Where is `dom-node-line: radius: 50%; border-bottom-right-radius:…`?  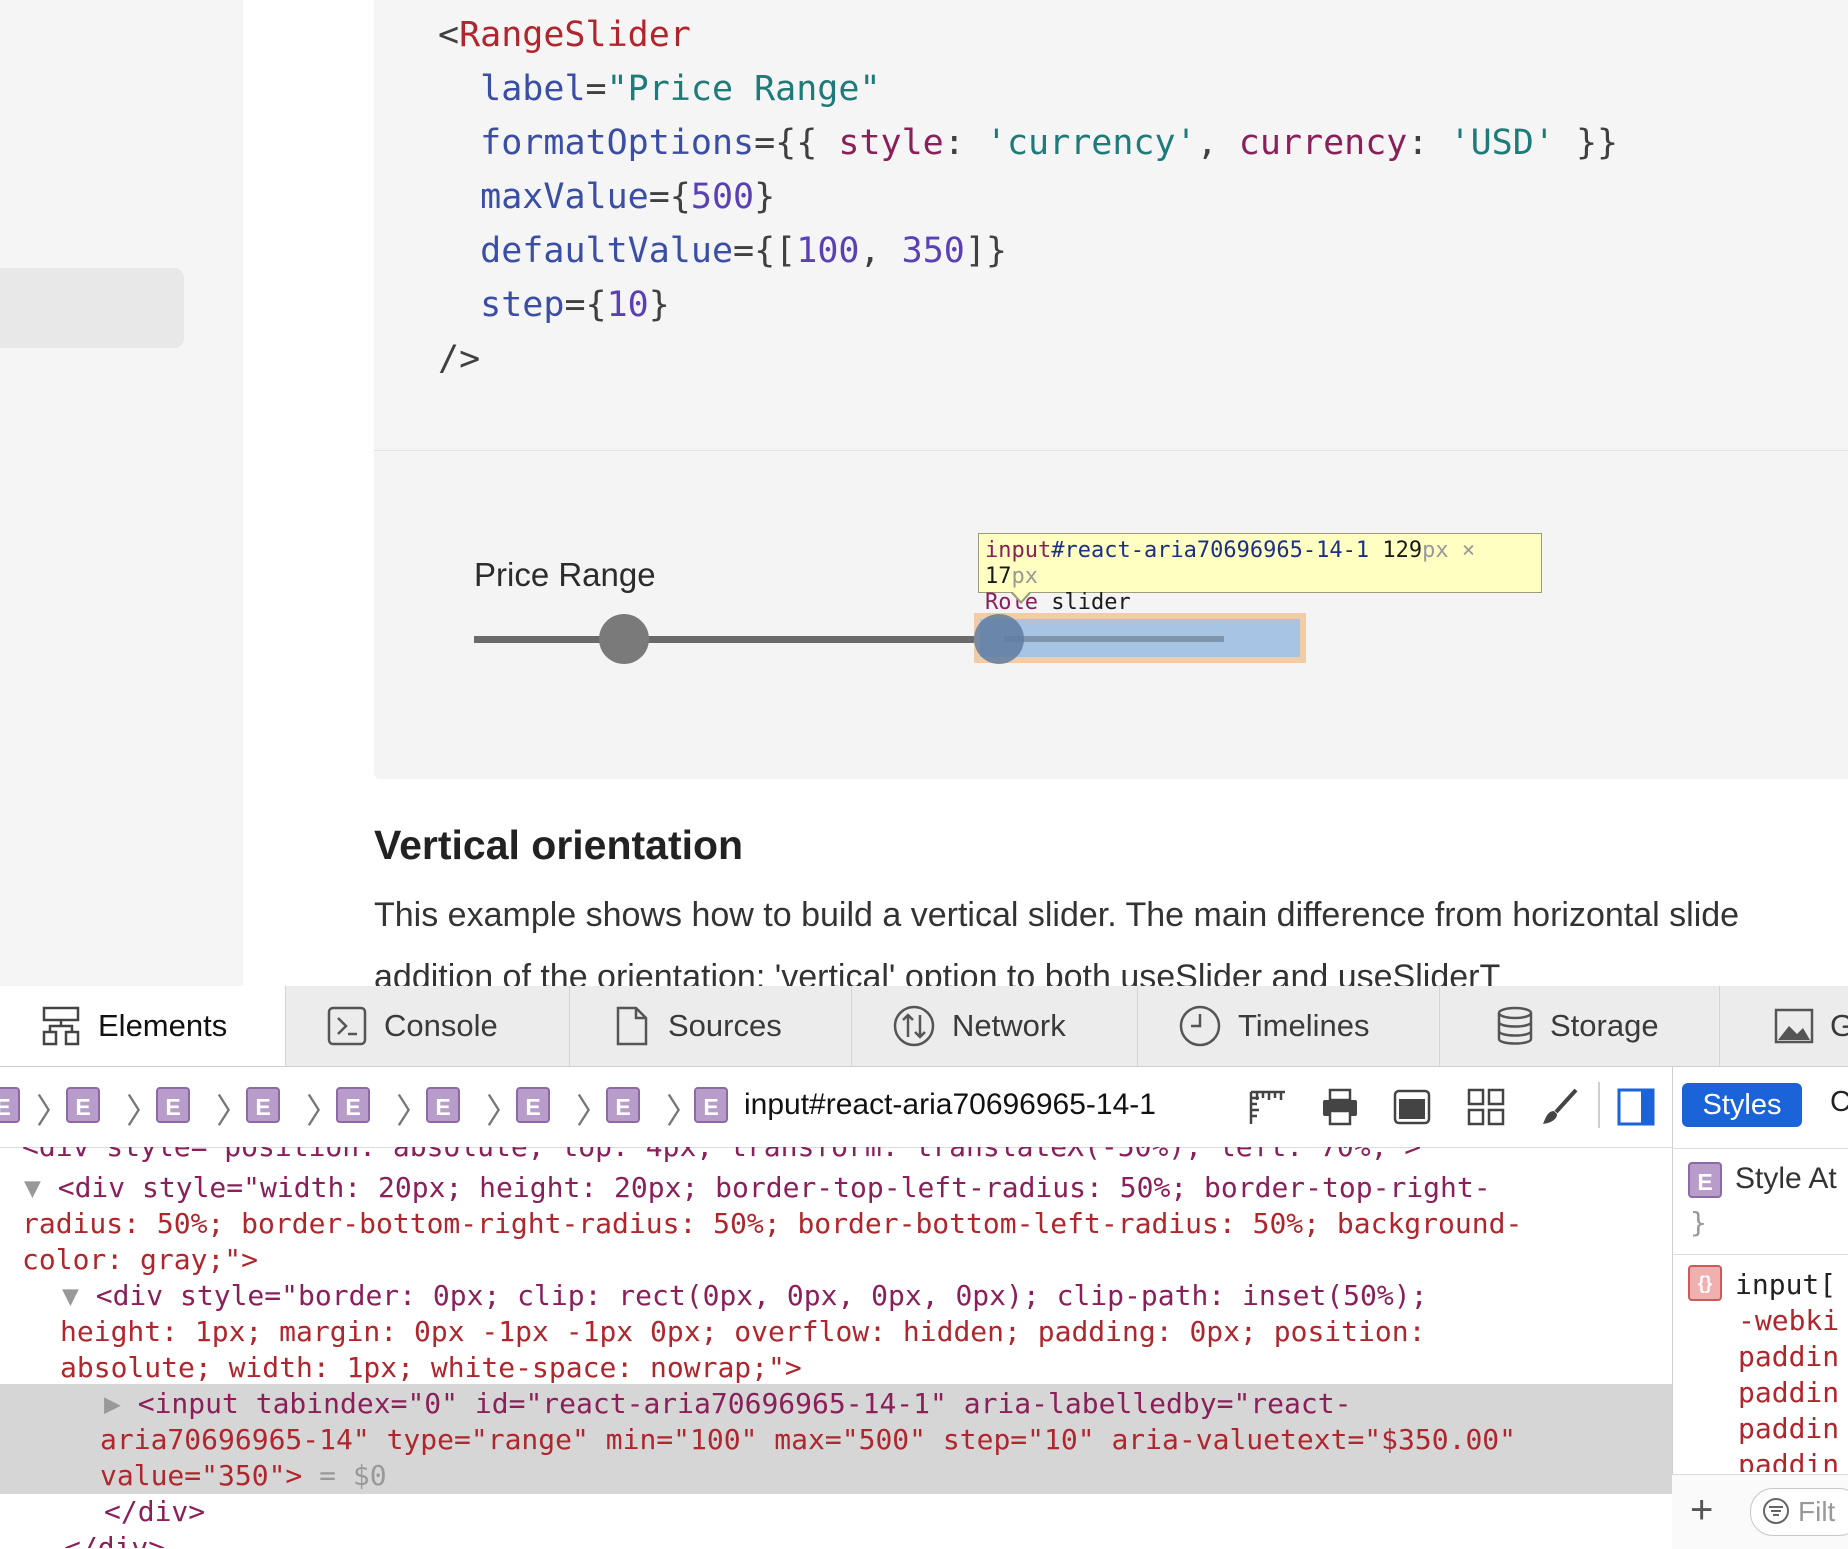
dom-node-line: radius: 50%; border-bottom-right-radius:… is located at coordinates (772, 1223).